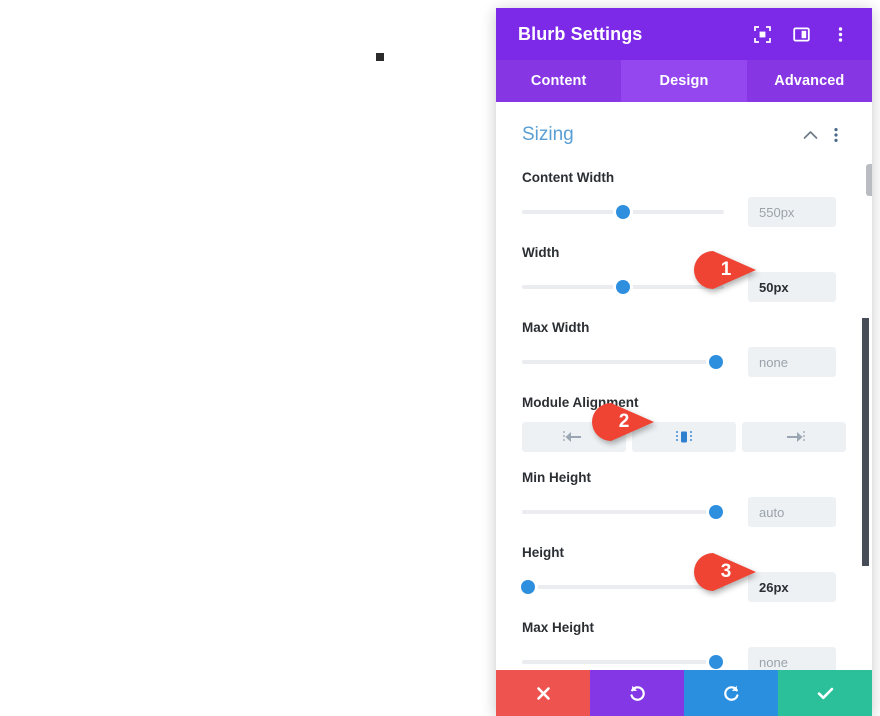 The image size is (880, 716). I want to click on sizing-section-header: Sizing, so click(684, 127).